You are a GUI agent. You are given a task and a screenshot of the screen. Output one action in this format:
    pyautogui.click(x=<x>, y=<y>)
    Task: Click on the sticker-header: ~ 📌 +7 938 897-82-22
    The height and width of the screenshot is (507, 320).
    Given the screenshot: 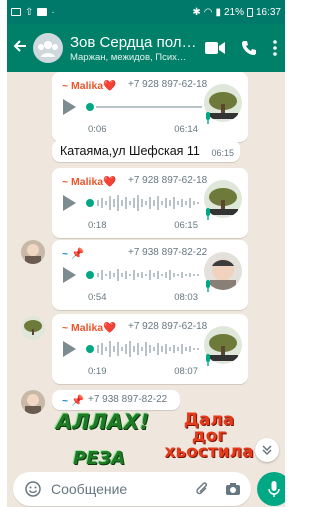 What is the action you would take?
    pyautogui.click(x=116, y=400)
    